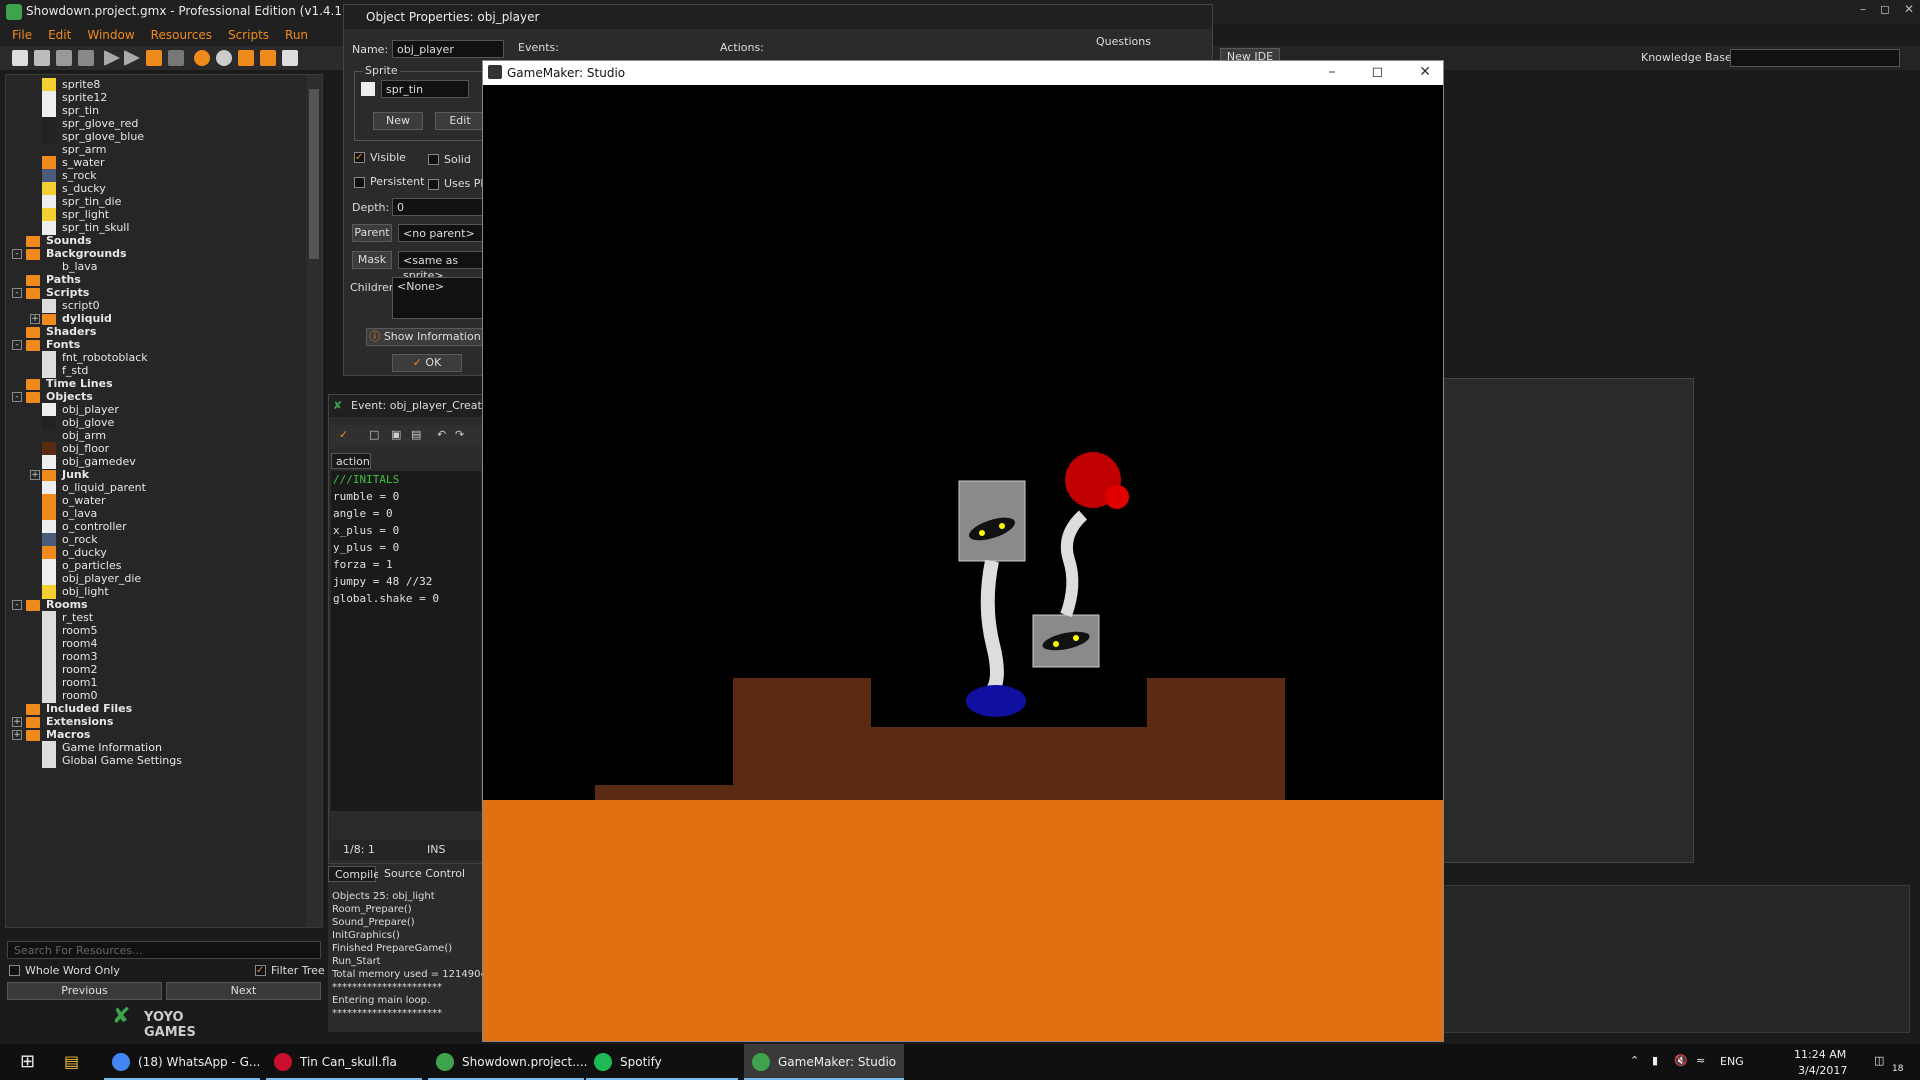  What do you see at coordinates (1425, 72) in the screenshot?
I see `game-close-icon: ✕` at bounding box center [1425, 72].